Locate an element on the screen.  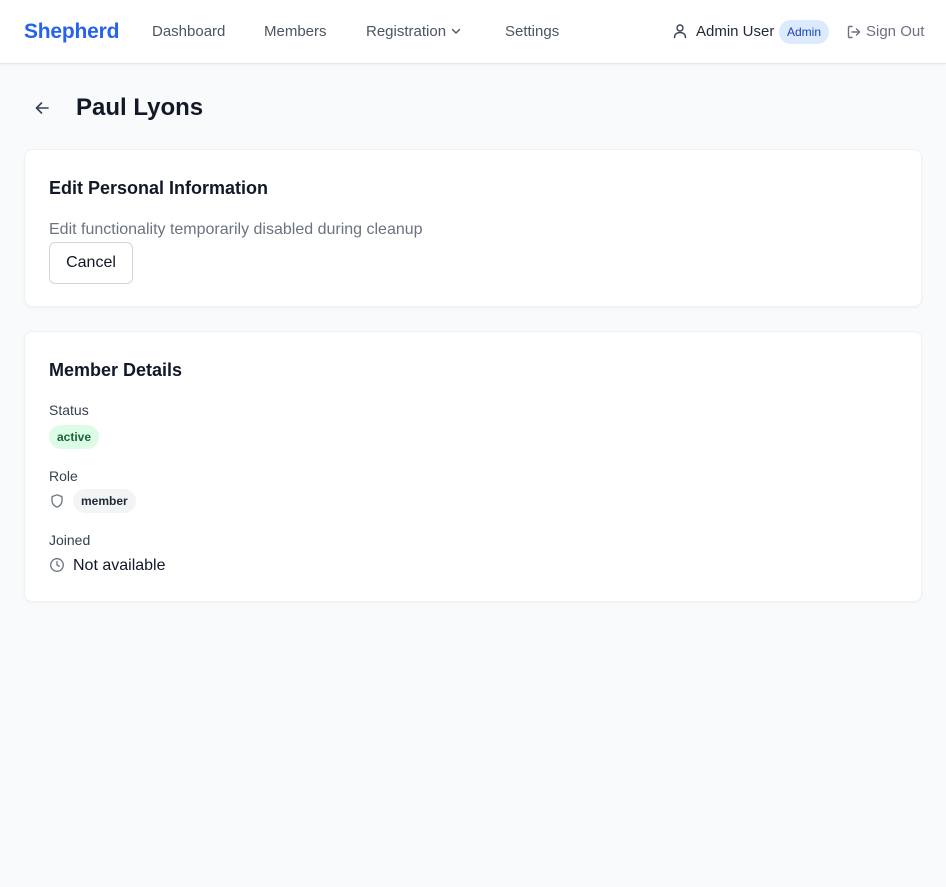
arrow-left-icon is located at coordinates (42, 108).